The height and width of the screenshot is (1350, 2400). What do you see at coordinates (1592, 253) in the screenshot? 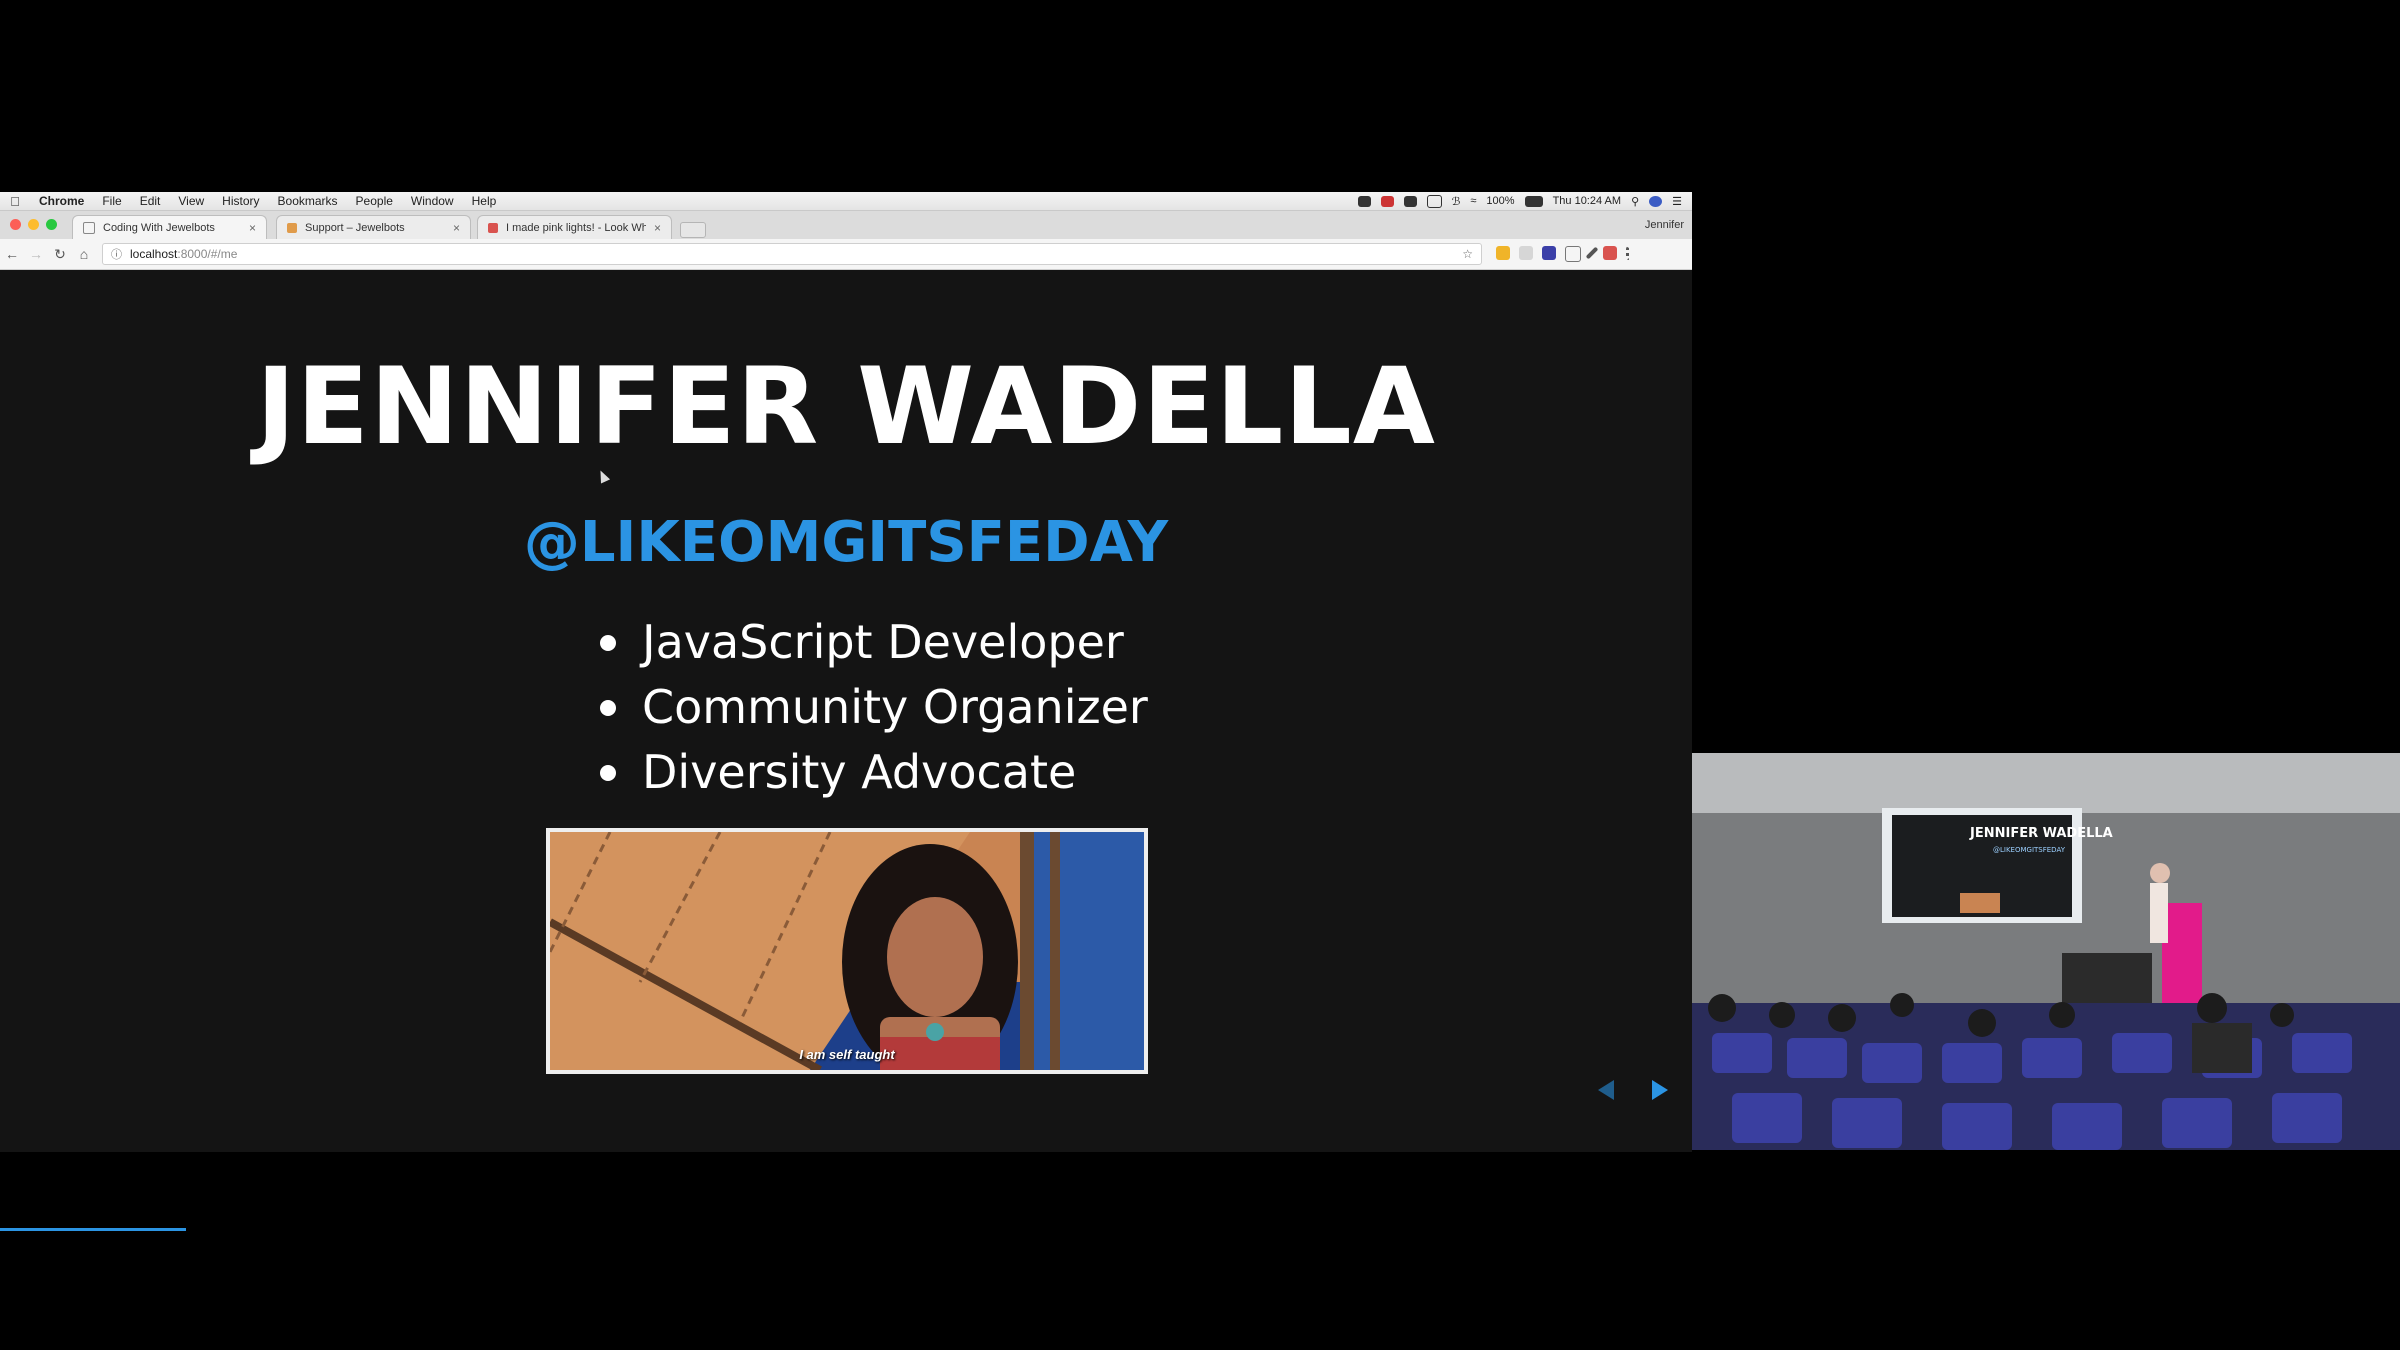
I see `eyedropper-icon` at bounding box center [1592, 253].